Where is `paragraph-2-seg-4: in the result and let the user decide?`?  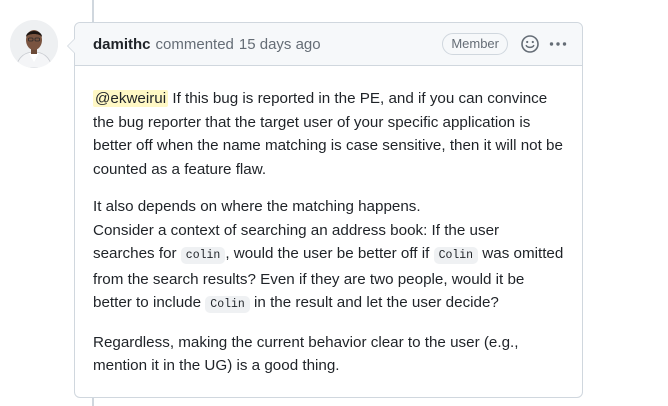 paragraph-2-seg-4: in the result and let the user decide? is located at coordinates (374, 302).